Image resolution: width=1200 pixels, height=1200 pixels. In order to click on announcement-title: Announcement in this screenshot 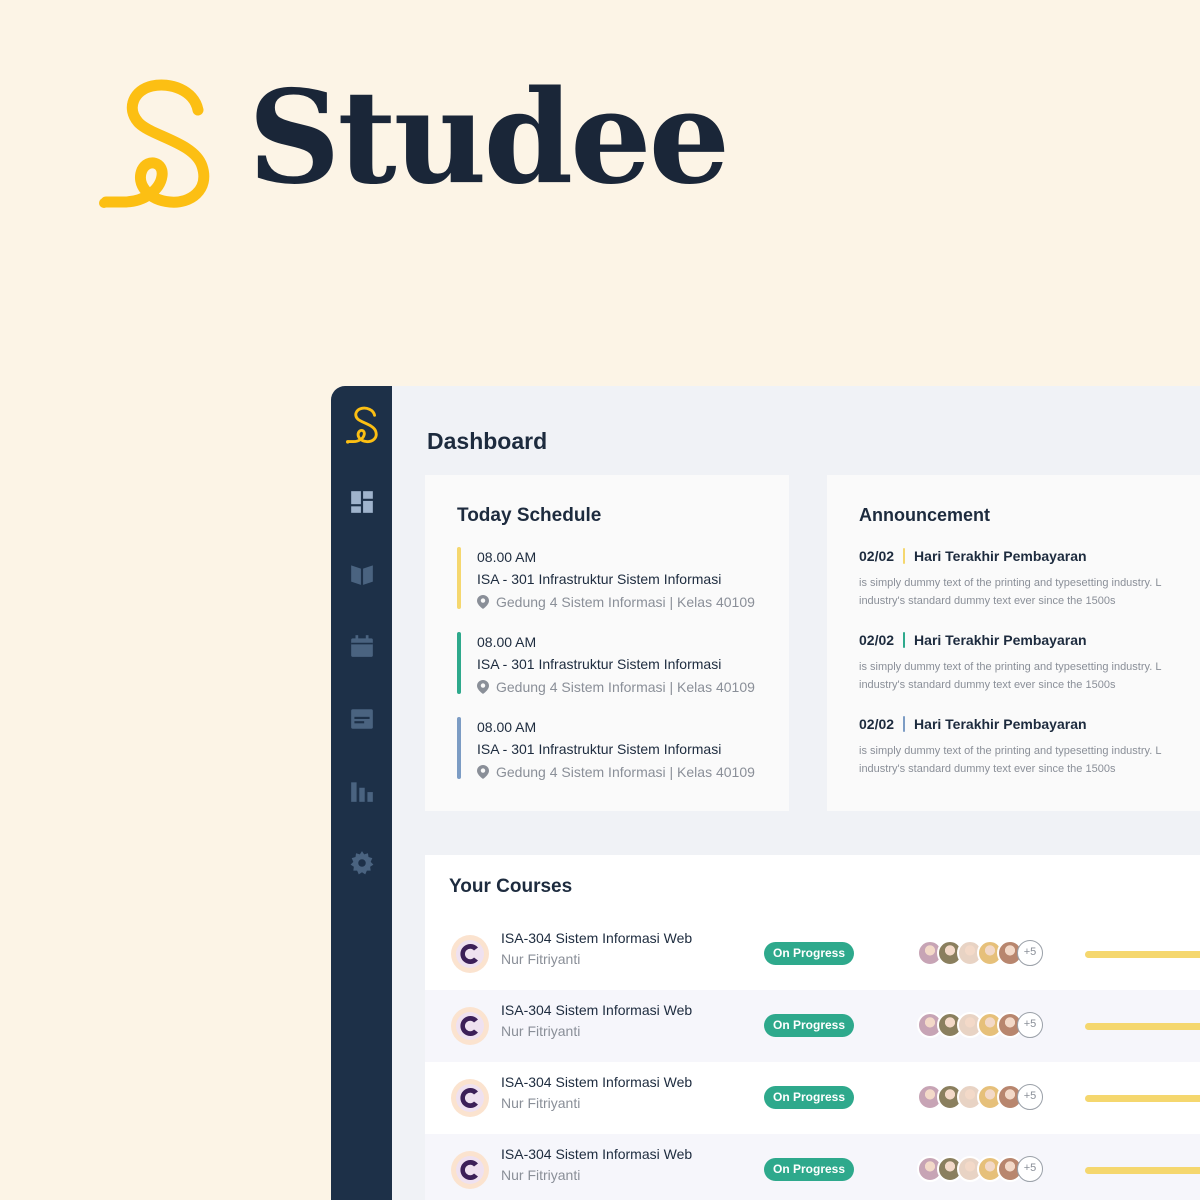, I will do `click(925, 515)`.